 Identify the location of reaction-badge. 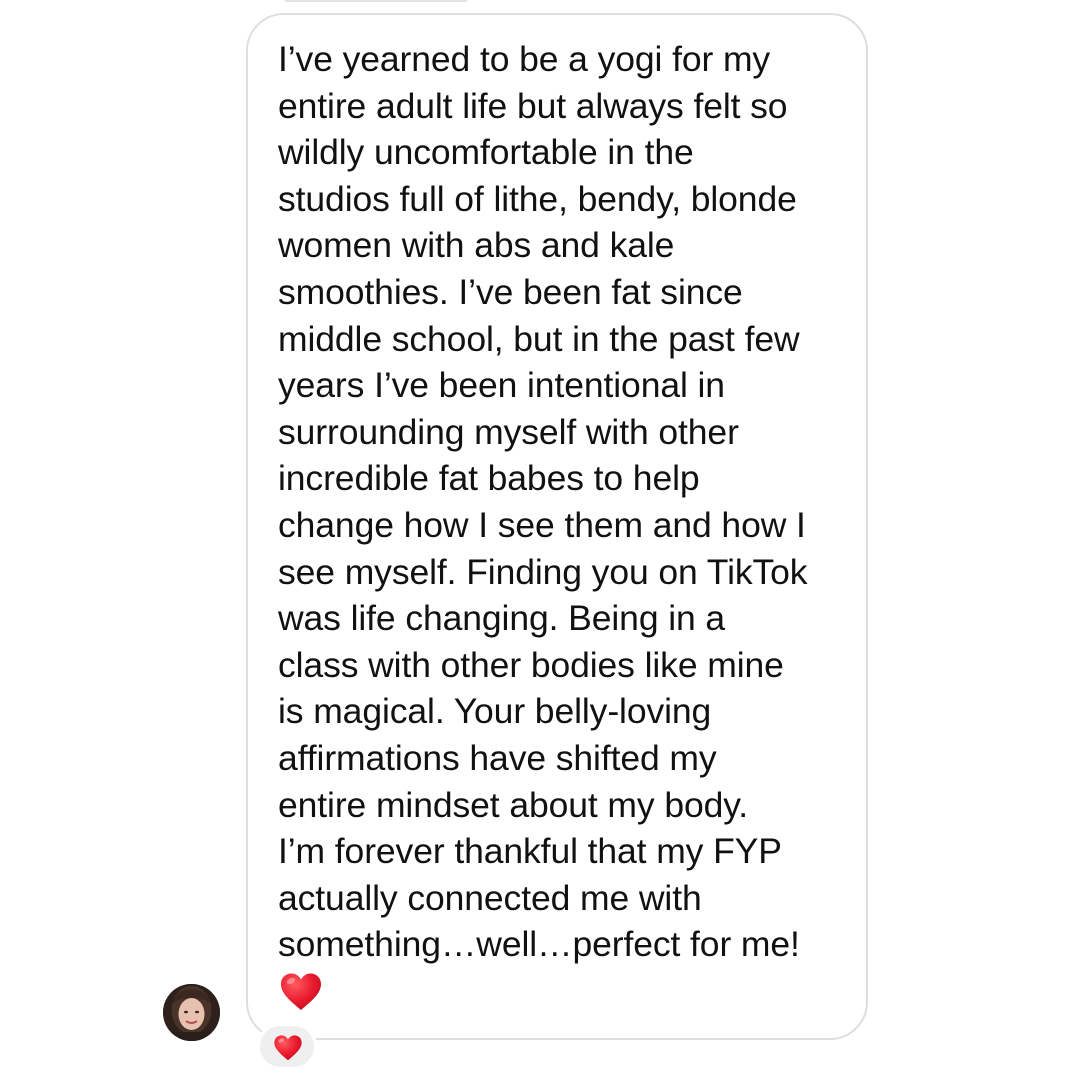
(287, 1046).